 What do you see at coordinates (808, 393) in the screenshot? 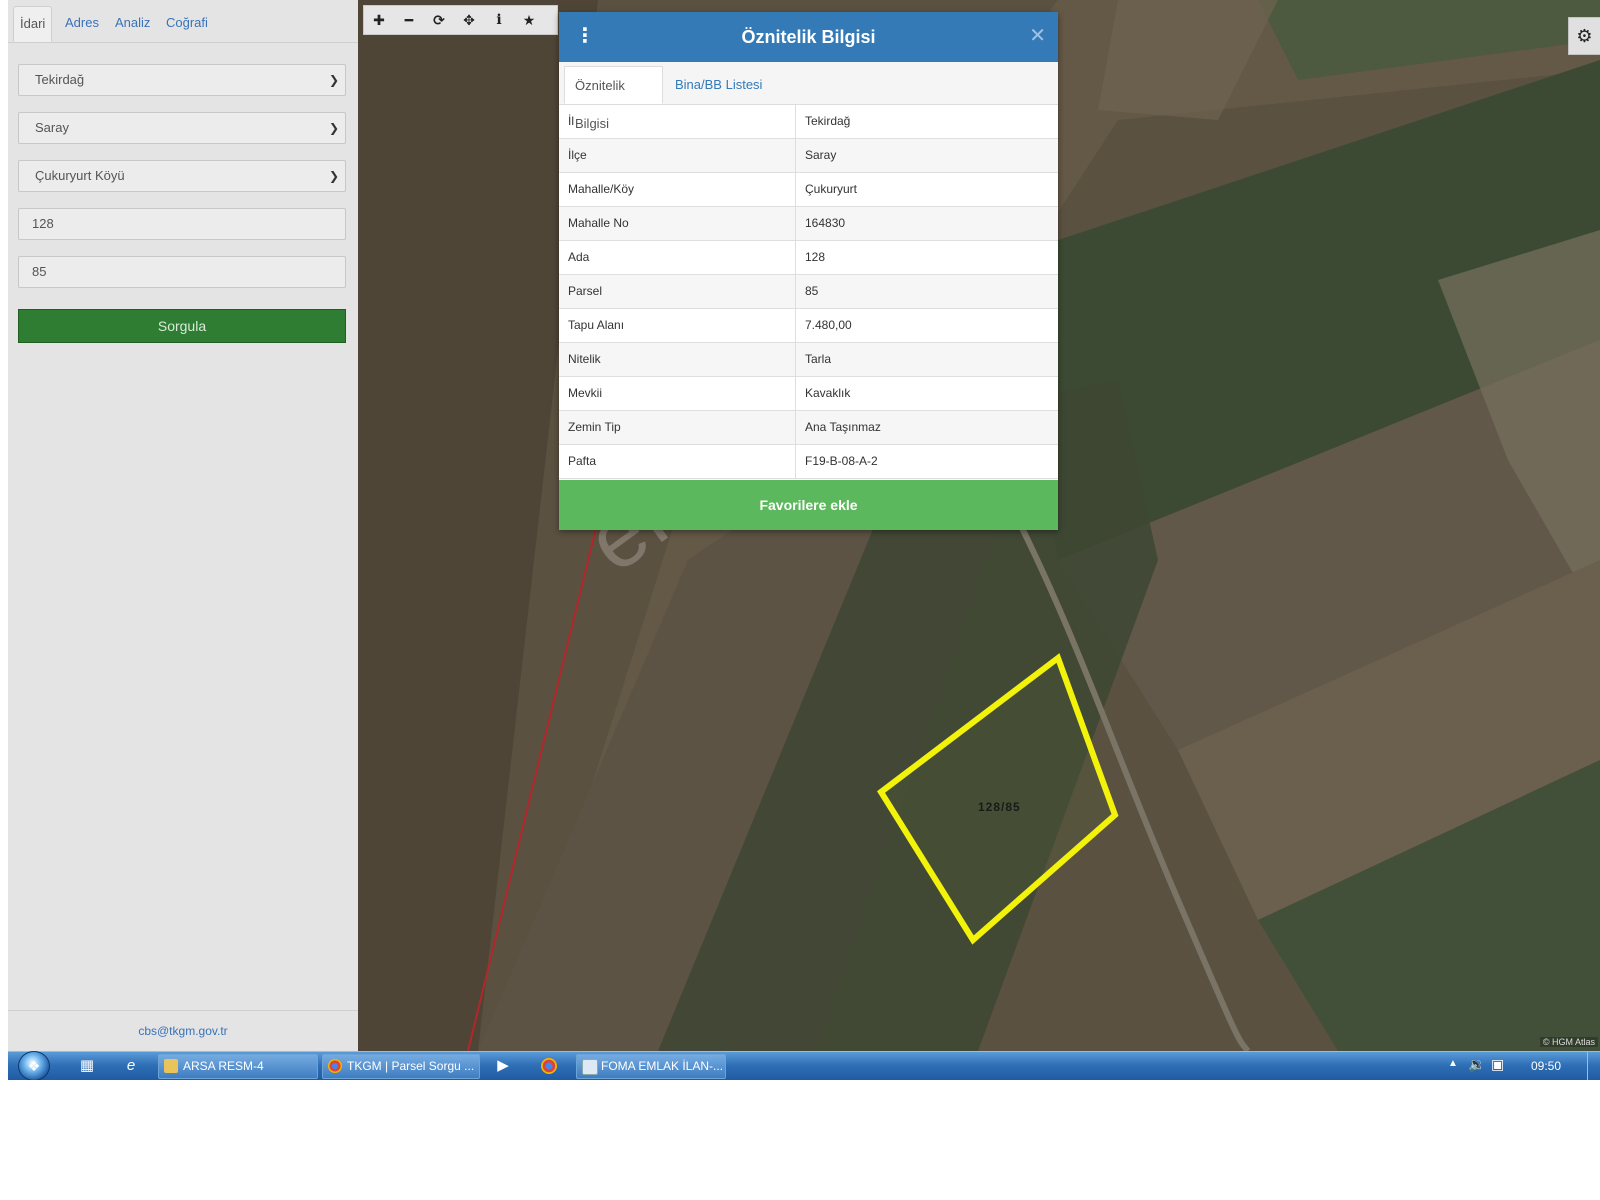
I see `table-row: Mevkii Kavaklık` at bounding box center [808, 393].